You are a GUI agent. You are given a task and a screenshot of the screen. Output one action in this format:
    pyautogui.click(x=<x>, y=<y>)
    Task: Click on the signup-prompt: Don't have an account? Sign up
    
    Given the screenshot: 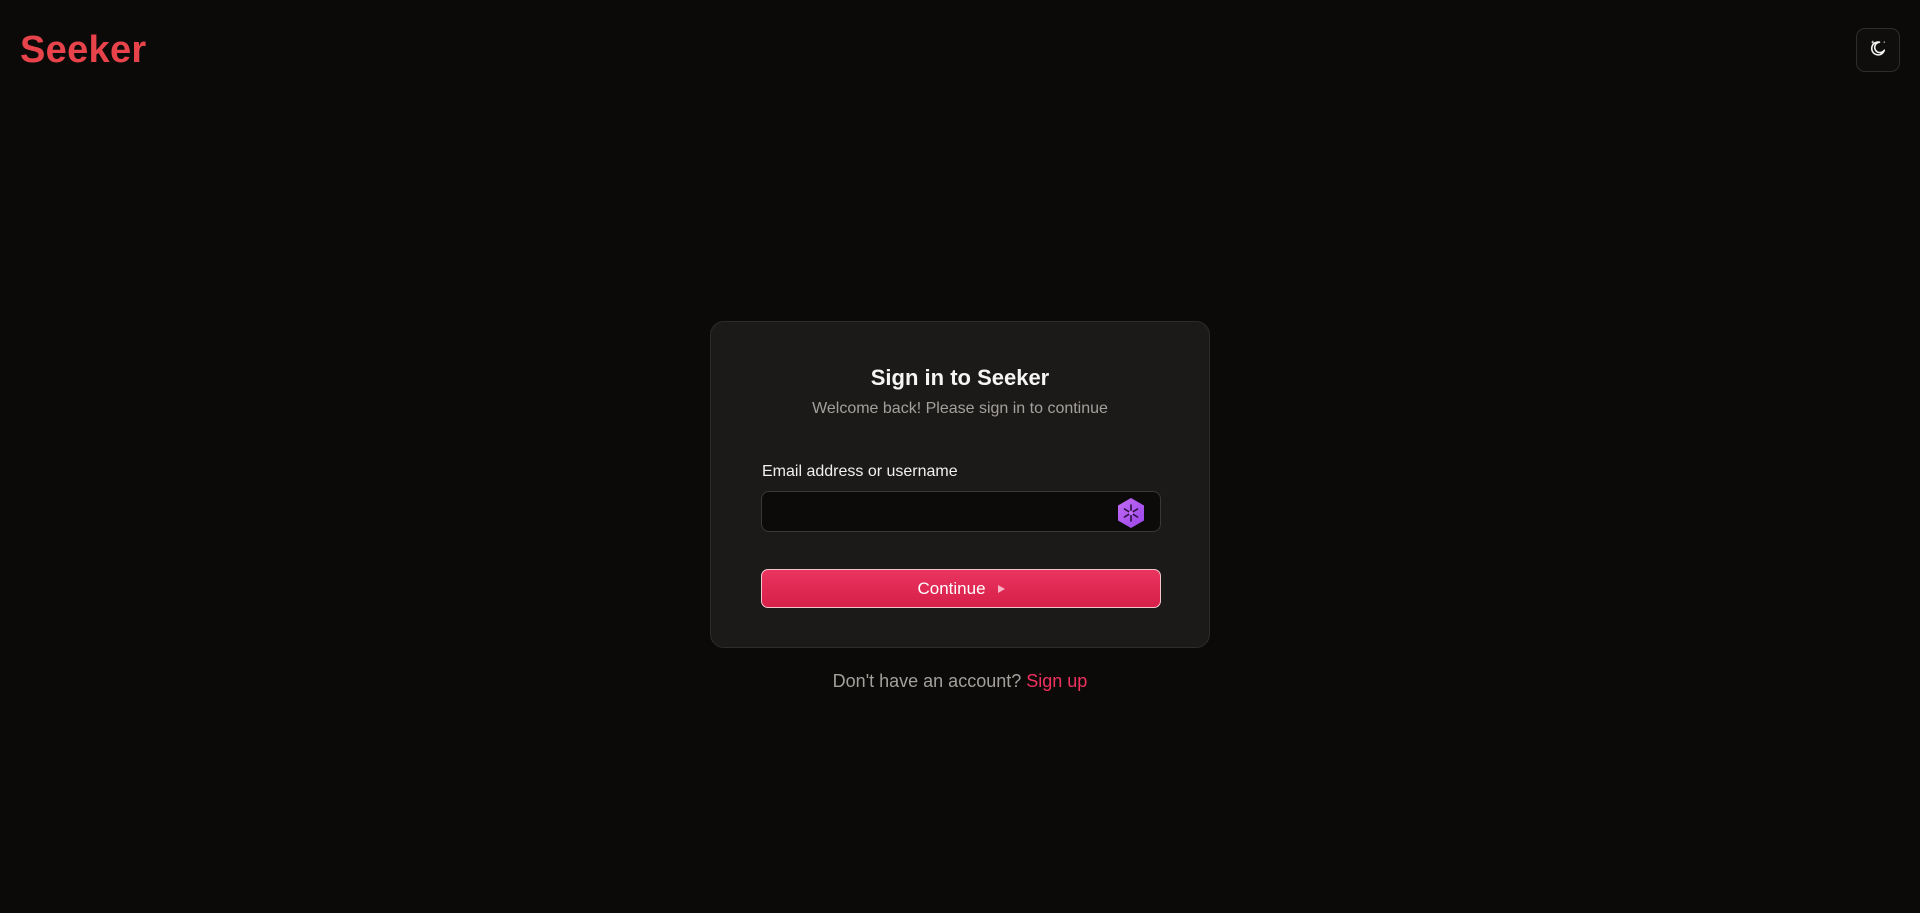 What is the action you would take?
    pyautogui.click(x=960, y=681)
    